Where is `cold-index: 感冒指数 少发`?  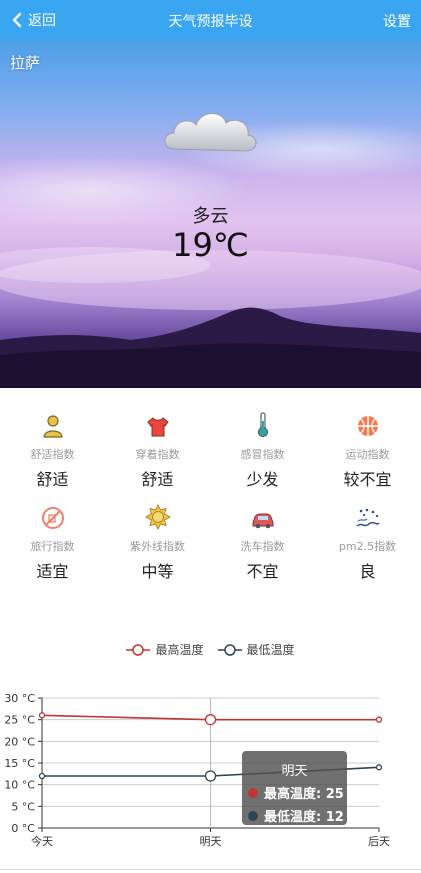 cold-index: 感冒指数 少发 is located at coordinates (262, 458).